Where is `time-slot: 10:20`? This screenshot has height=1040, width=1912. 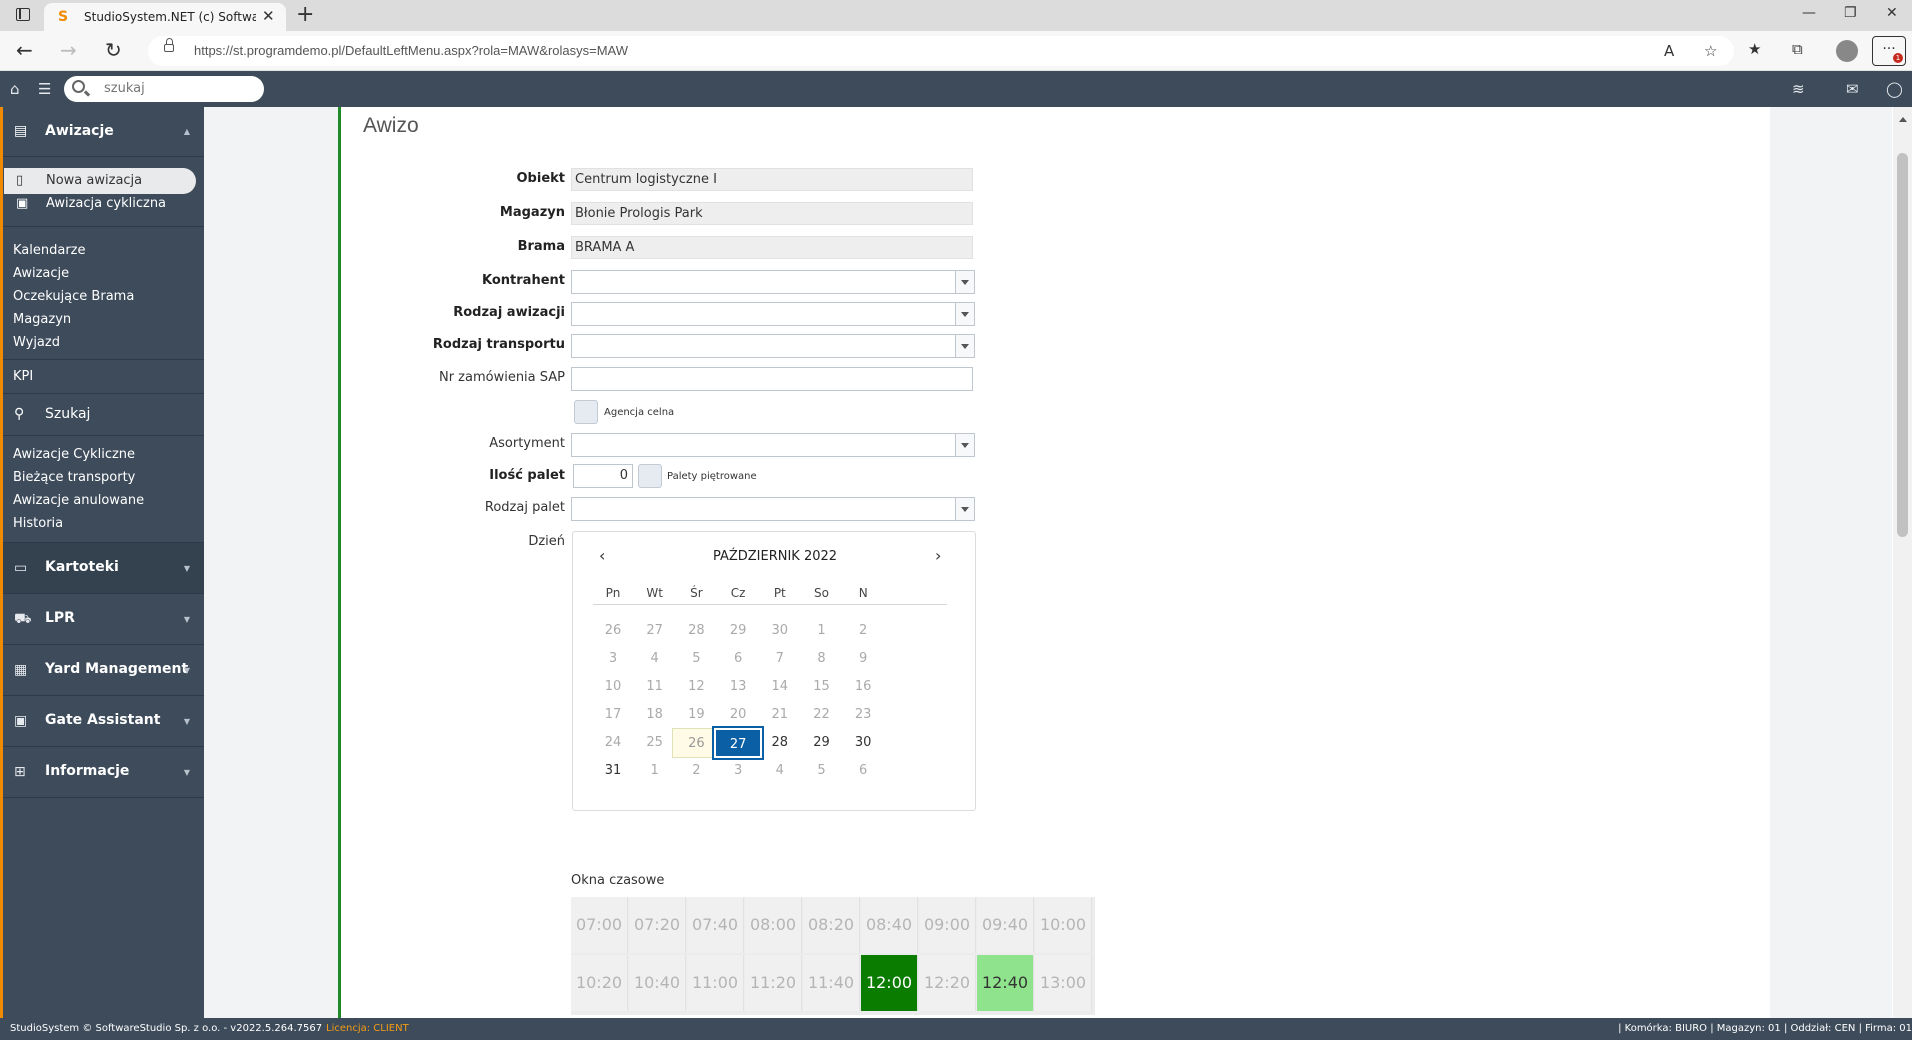
time-slot: 10:20 is located at coordinates (599, 983).